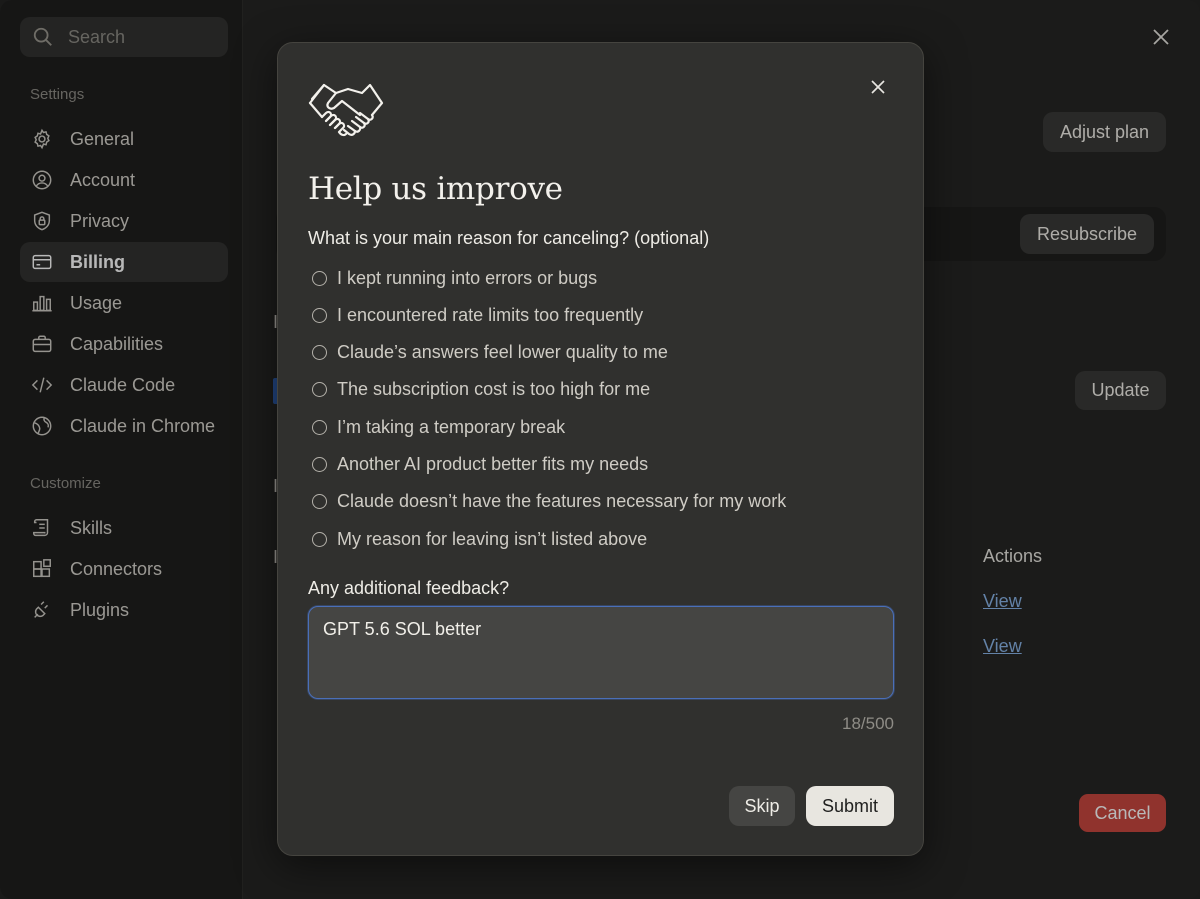  Describe the element at coordinates (762, 806) in the screenshot. I see `skip-button: Skip` at that location.